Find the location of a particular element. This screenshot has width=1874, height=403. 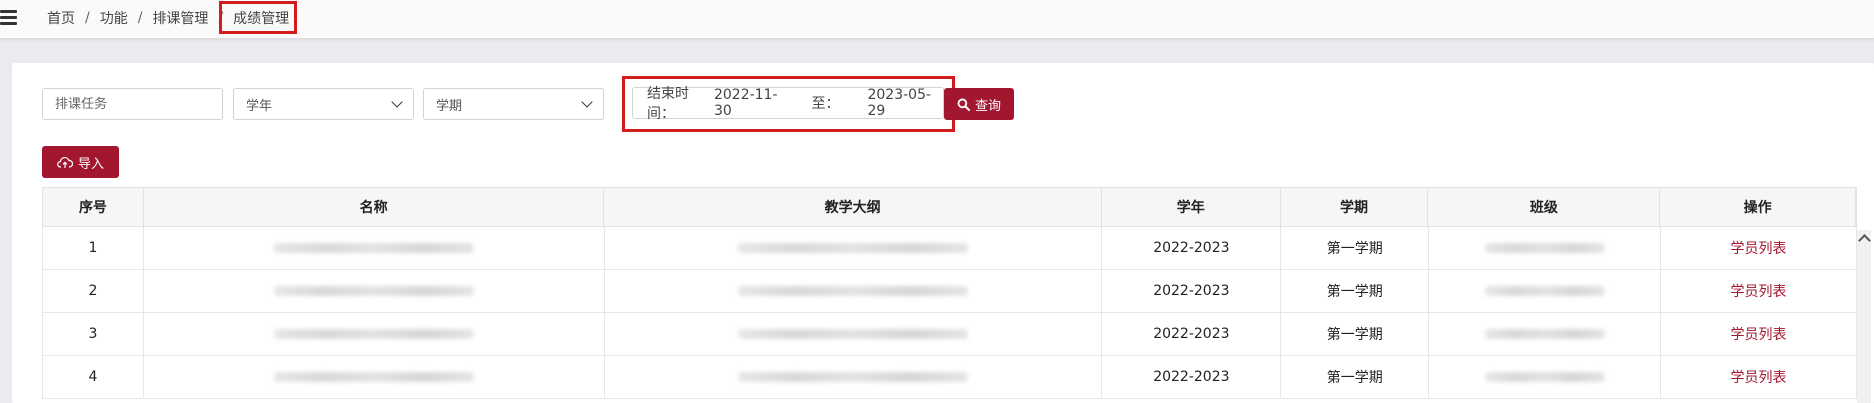

header-year: 学年 is located at coordinates (1191, 207).